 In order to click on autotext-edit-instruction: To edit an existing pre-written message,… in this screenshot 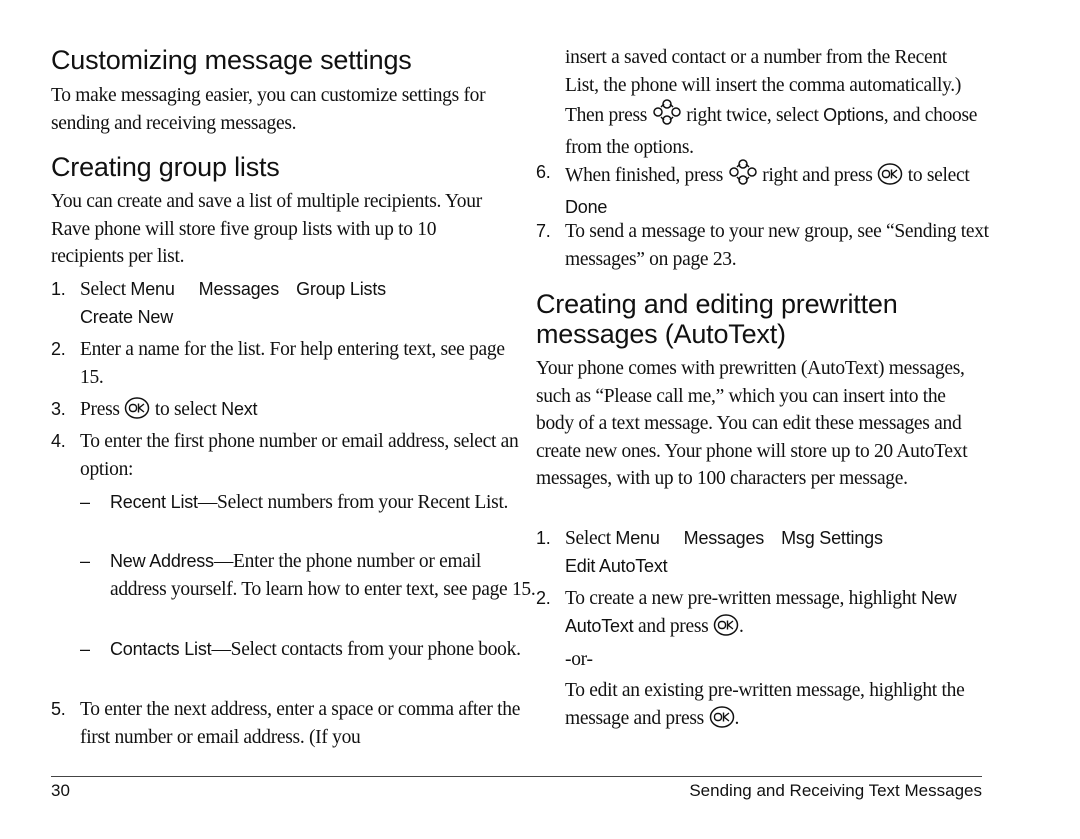, I will do `click(775, 706)`.